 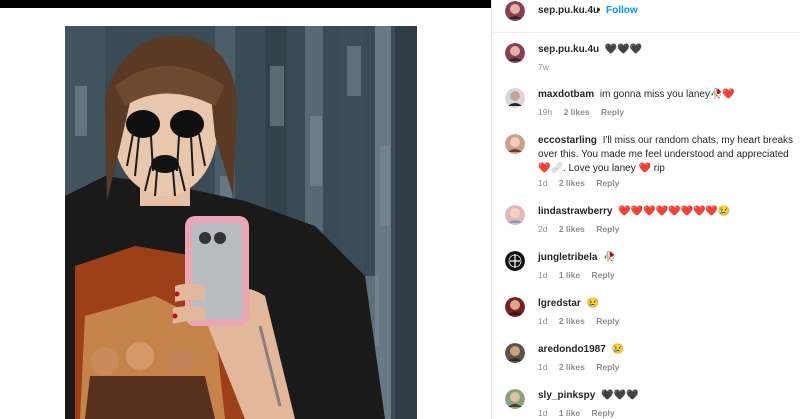 What do you see at coordinates (667, 350) in the screenshot?
I see `comment-text: aredondo1987 😢` at bounding box center [667, 350].